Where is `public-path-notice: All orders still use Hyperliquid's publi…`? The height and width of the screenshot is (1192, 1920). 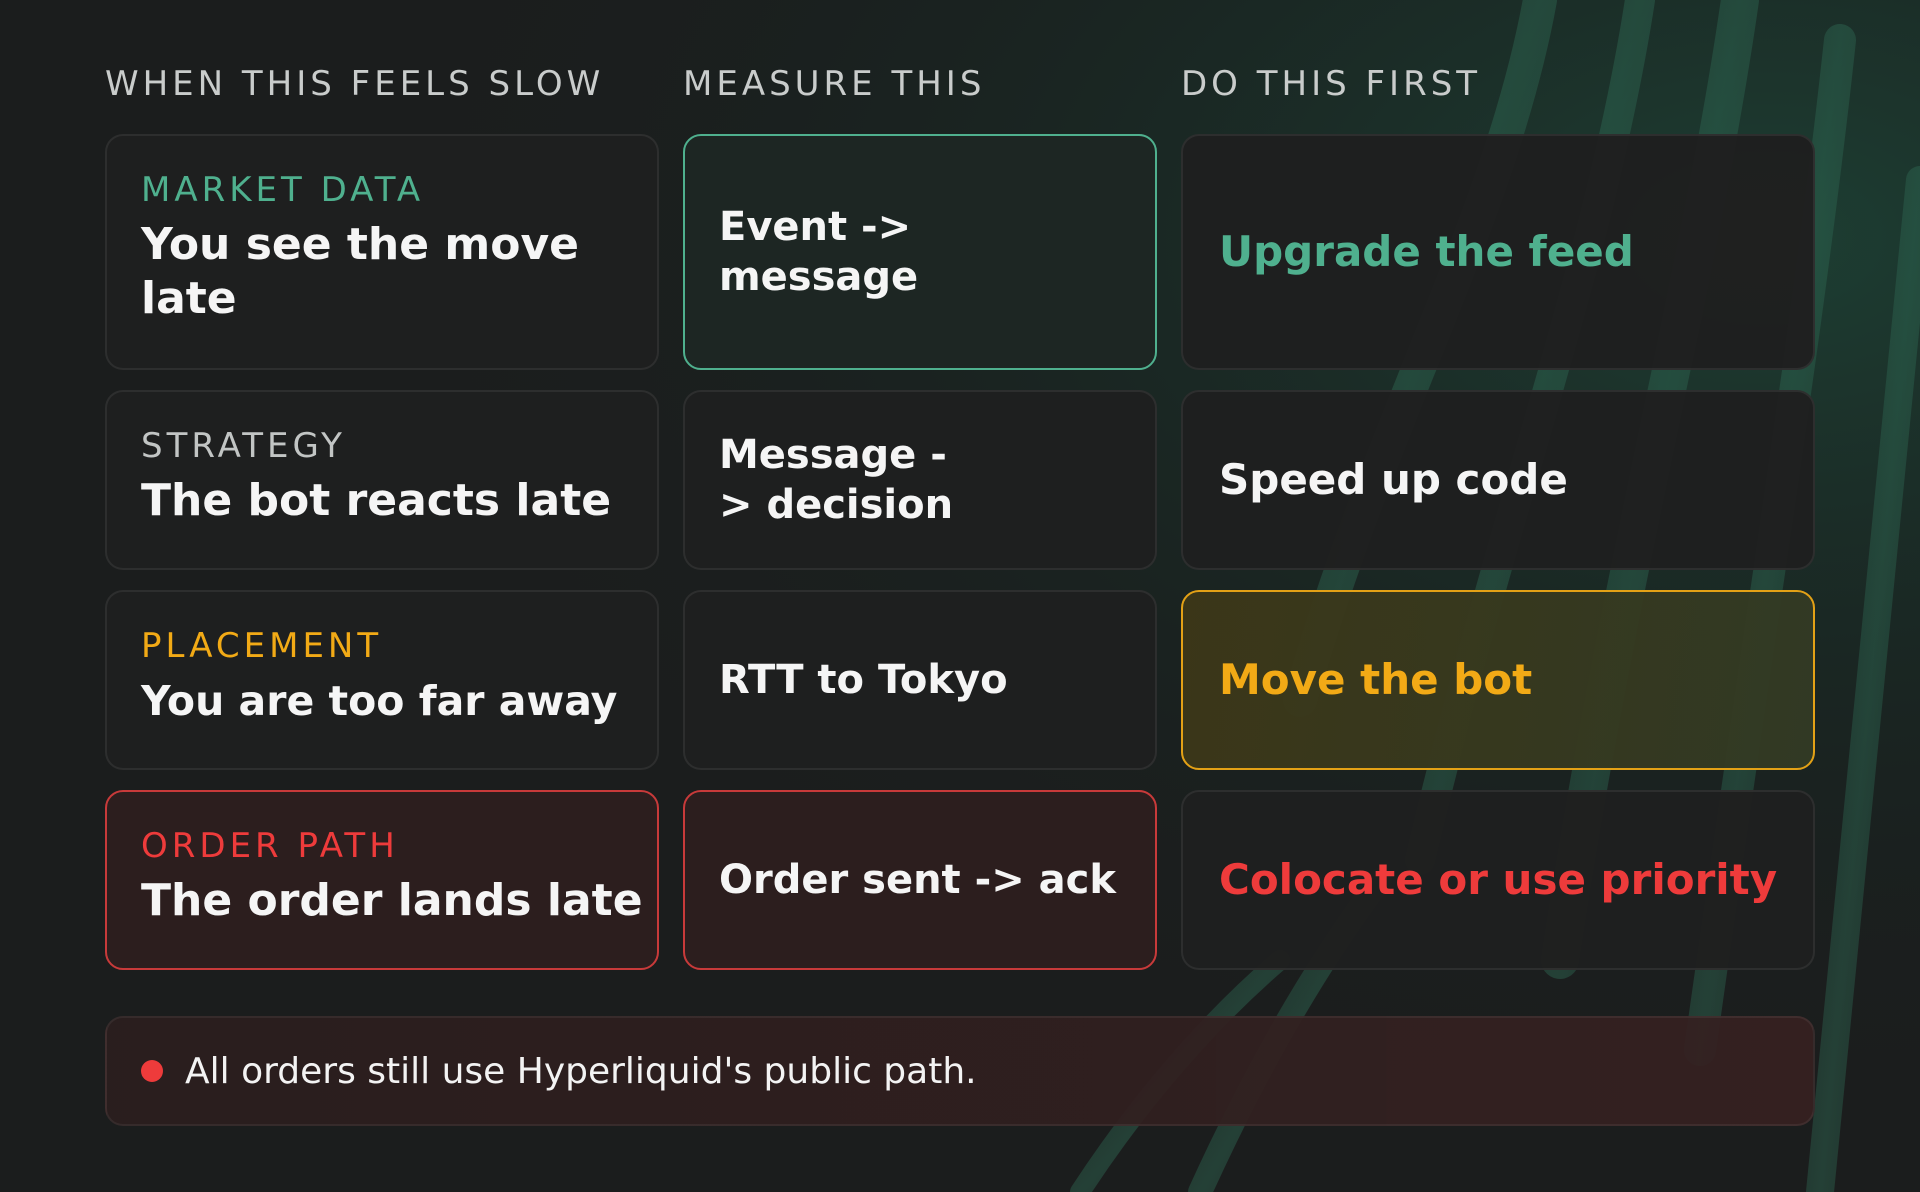
public-path-notice: All orders still use Hyperliquid's publi… is located at coordinates (960, 1071).